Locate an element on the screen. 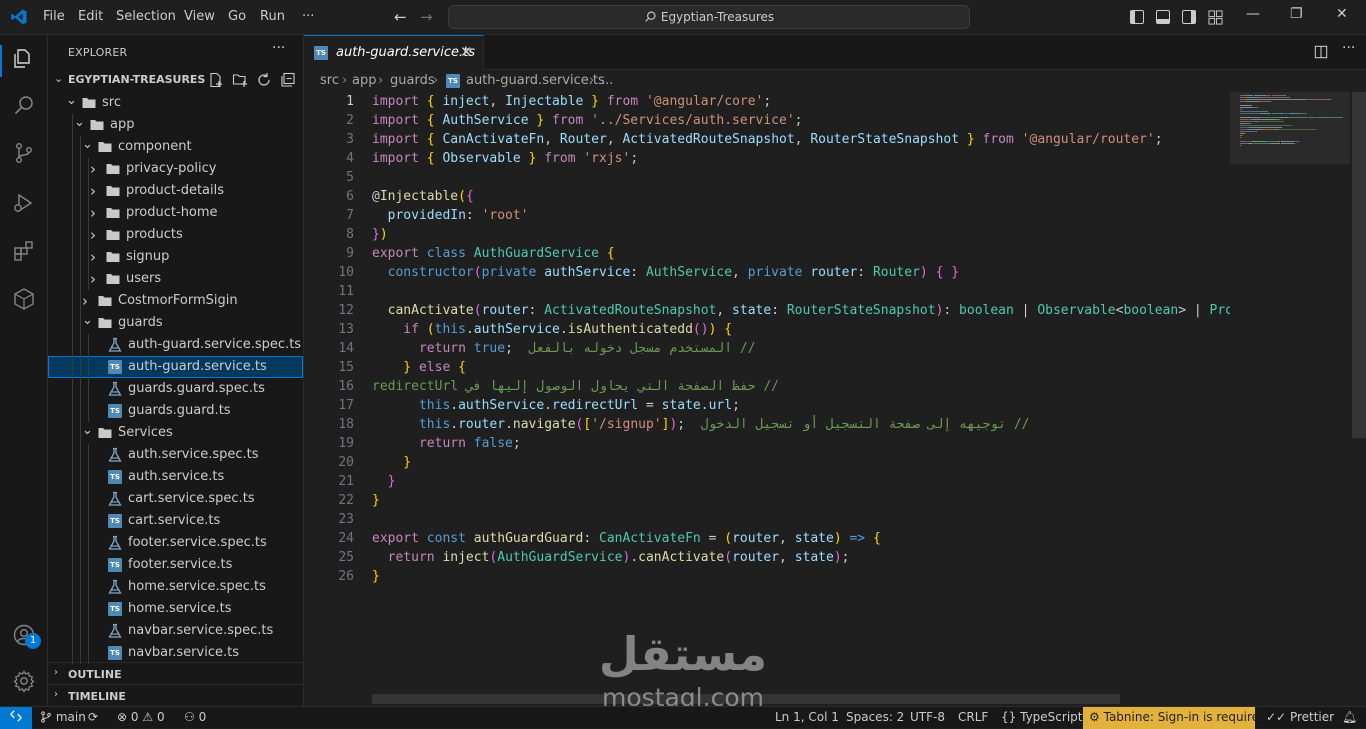  tree-file: navbar.service.spec.ts is located at coordinates (175, 631).